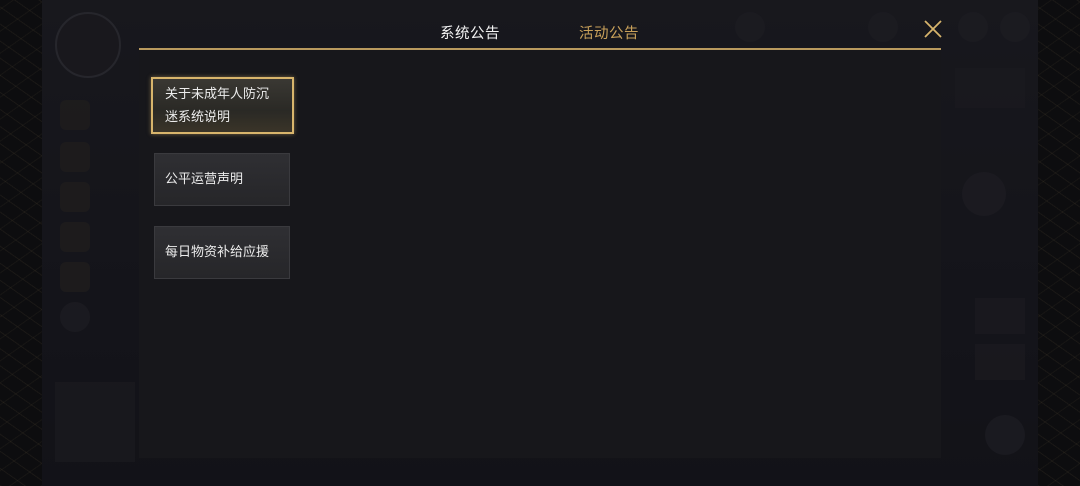  What do you see at coordinates (1059, 243) in the screenshot?
I see `right-decorative-frame` at bounding box center [1059, 243].